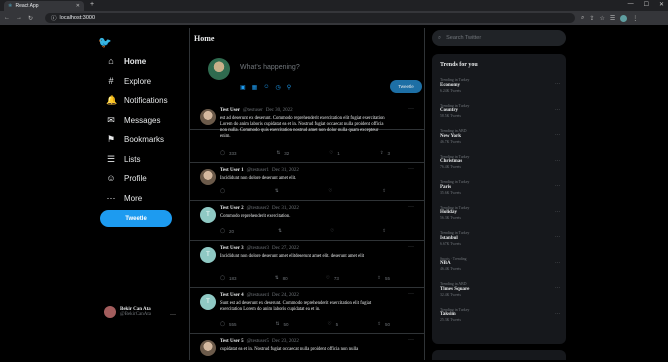 The height and width of the screenshot is (362, 668). What do you see at coordinates (232, 170) in the screenshot?
I see `tweet-author-name: Test User 1` at bounding box center [232, 170].